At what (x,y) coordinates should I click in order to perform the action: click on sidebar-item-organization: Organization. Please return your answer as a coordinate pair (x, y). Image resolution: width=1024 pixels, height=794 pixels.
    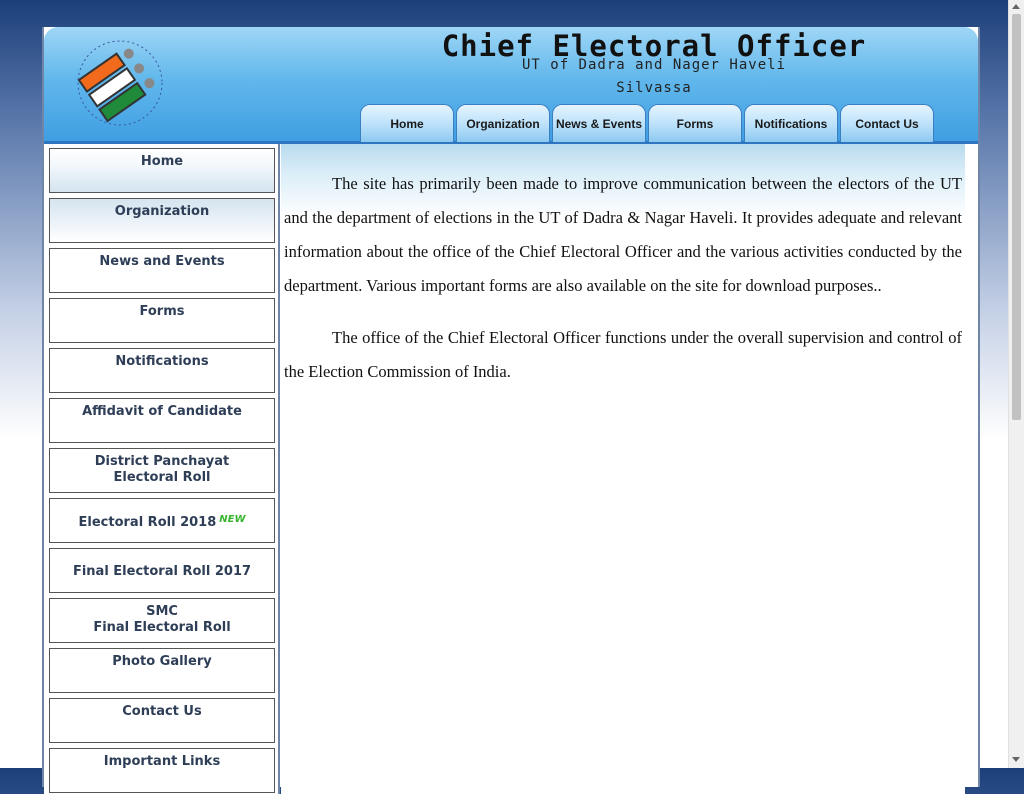
    Looking at the image, I should click on (162, 220).